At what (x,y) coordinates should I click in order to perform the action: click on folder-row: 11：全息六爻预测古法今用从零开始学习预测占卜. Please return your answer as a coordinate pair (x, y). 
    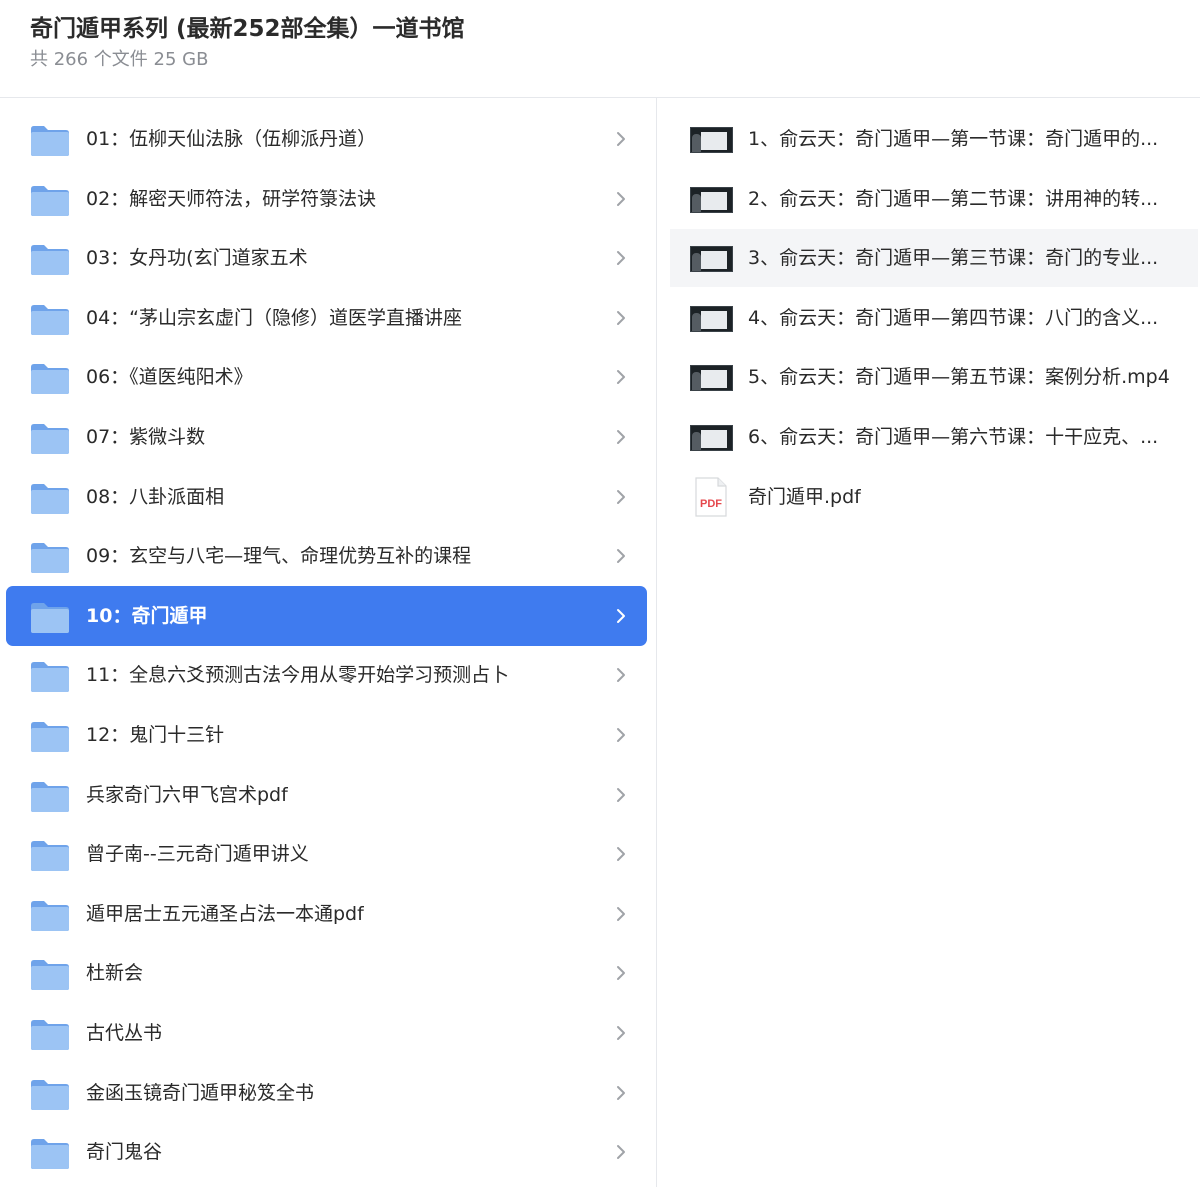
    Looking at the image, I should click on (326, 675).